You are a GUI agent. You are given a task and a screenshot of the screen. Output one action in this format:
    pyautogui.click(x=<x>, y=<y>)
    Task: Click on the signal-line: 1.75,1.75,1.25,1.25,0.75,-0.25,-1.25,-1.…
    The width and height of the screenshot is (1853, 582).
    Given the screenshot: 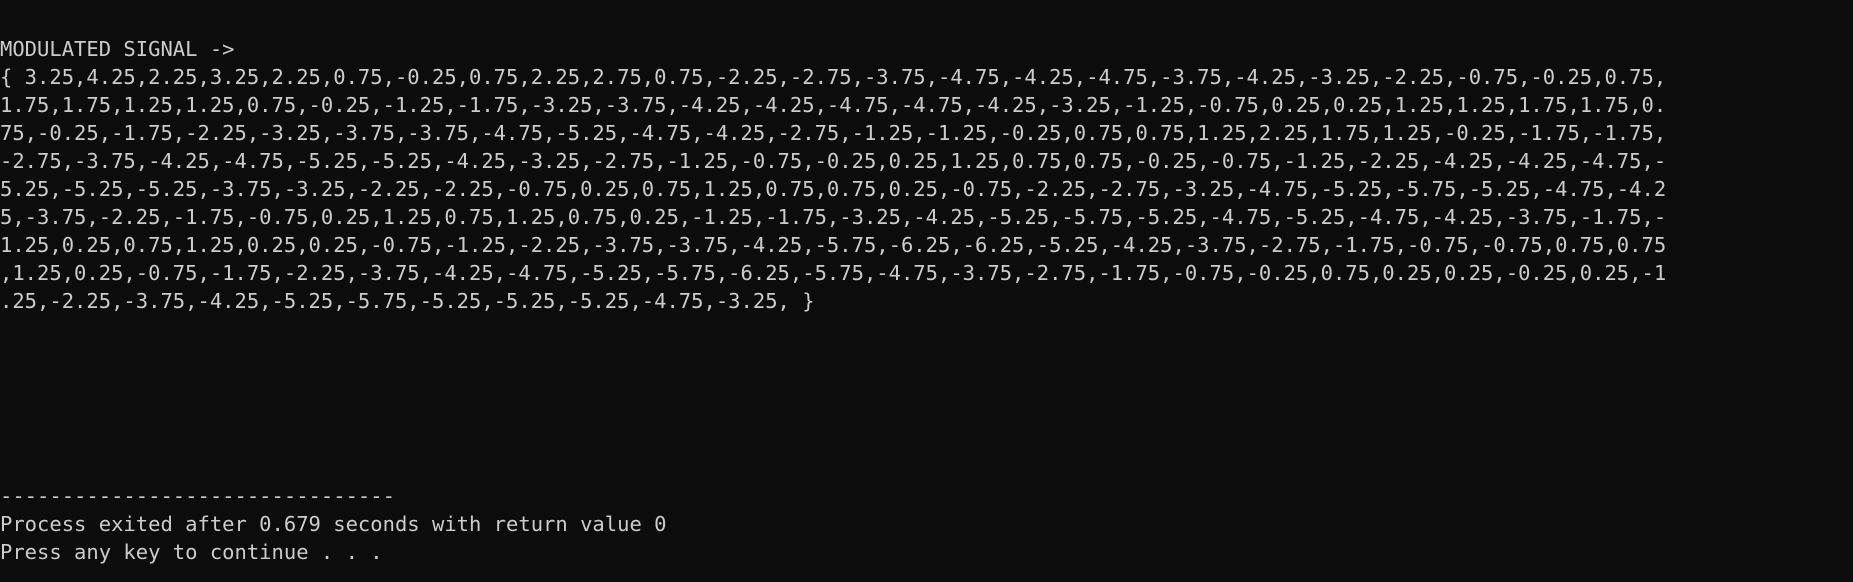 What is the action you would take?
    pyautogui.click(x=833, y=105)
    